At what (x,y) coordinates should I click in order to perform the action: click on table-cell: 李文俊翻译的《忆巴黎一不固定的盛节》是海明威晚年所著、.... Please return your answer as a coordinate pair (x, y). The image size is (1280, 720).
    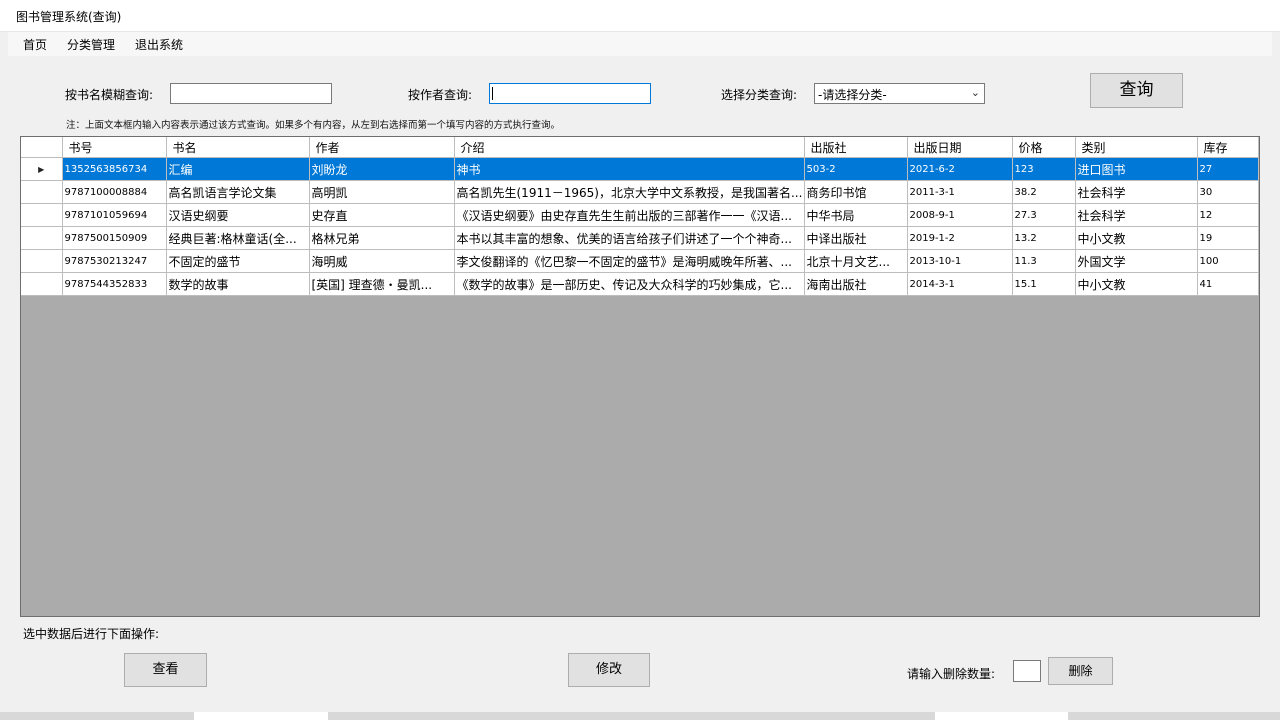
    Looking at the image, I should click on (629, 261).